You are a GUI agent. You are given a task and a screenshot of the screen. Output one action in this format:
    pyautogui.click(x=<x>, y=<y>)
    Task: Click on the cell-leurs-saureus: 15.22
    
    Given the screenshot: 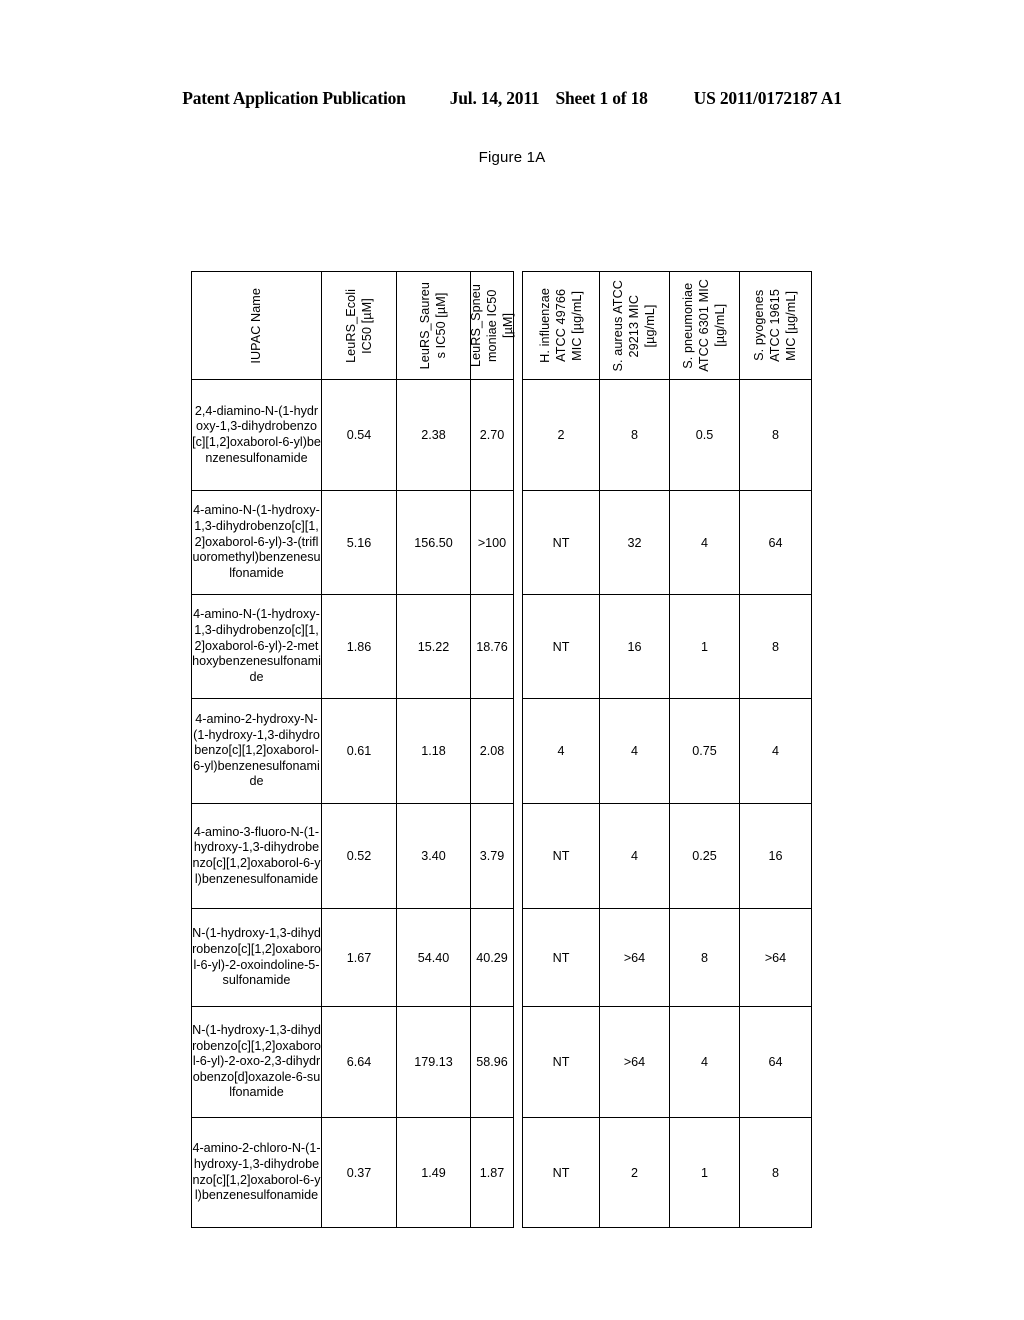 What is the action you would take?
    pyautogui.click(x=433, y=646)
    